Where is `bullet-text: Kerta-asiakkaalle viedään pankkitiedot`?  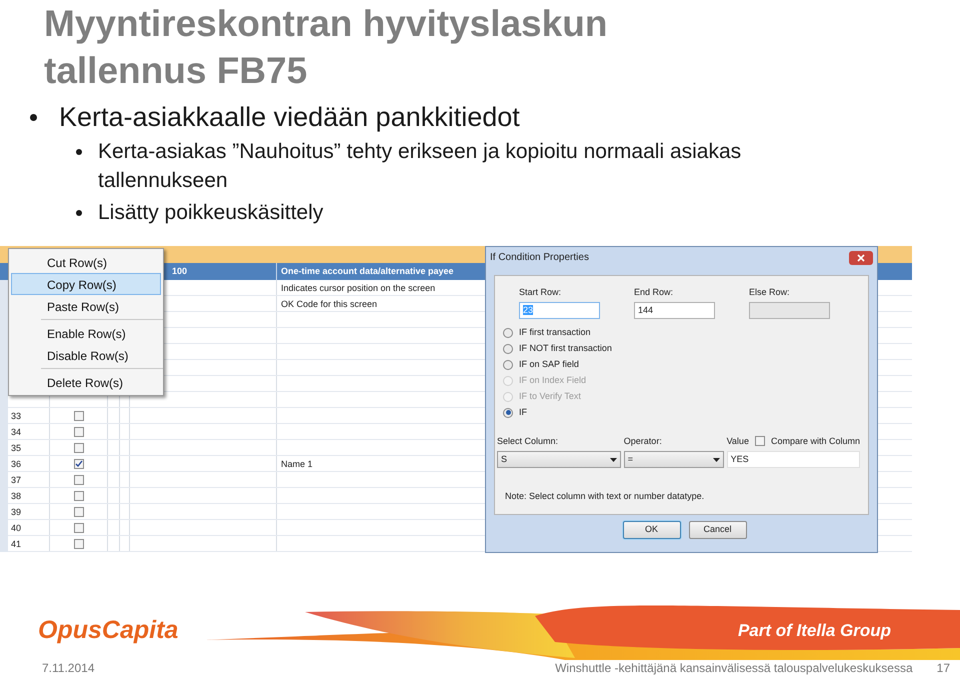 bullet-text: Kerta-asiakkaalle viedään pankkitiedot is located at coordinates (289, 117).